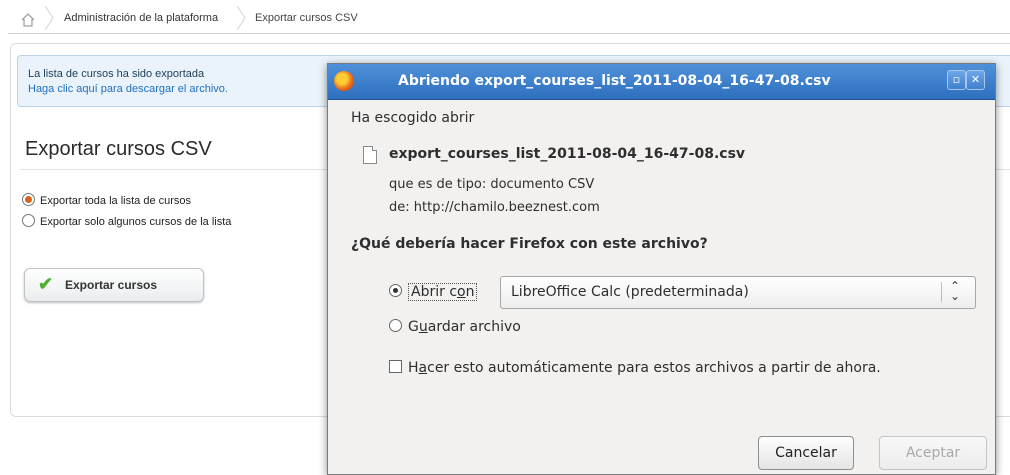 This screenshot has height=475, width=1010. Describe the element at coordinates (956, 80) in the screenshot. I see `maximize-icon: ▫` at that location.